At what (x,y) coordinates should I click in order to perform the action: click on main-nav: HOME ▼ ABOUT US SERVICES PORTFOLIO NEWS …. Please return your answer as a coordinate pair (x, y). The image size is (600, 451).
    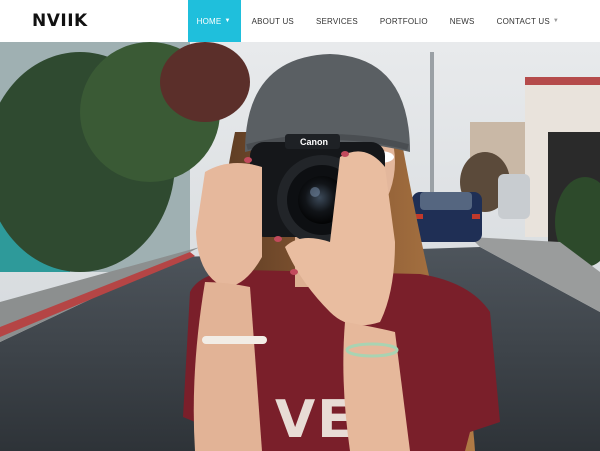
    Looking at the image, I should click on (393, 21).